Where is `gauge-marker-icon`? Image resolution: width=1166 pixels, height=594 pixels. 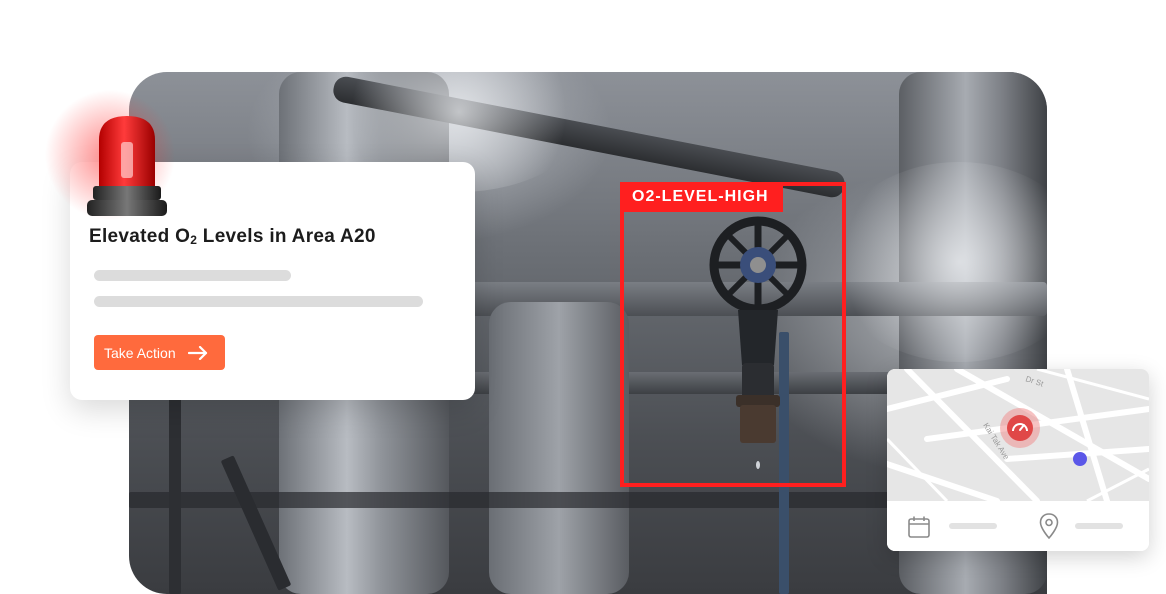 gauge-marker-icon is located at coordinates (1020, 428).